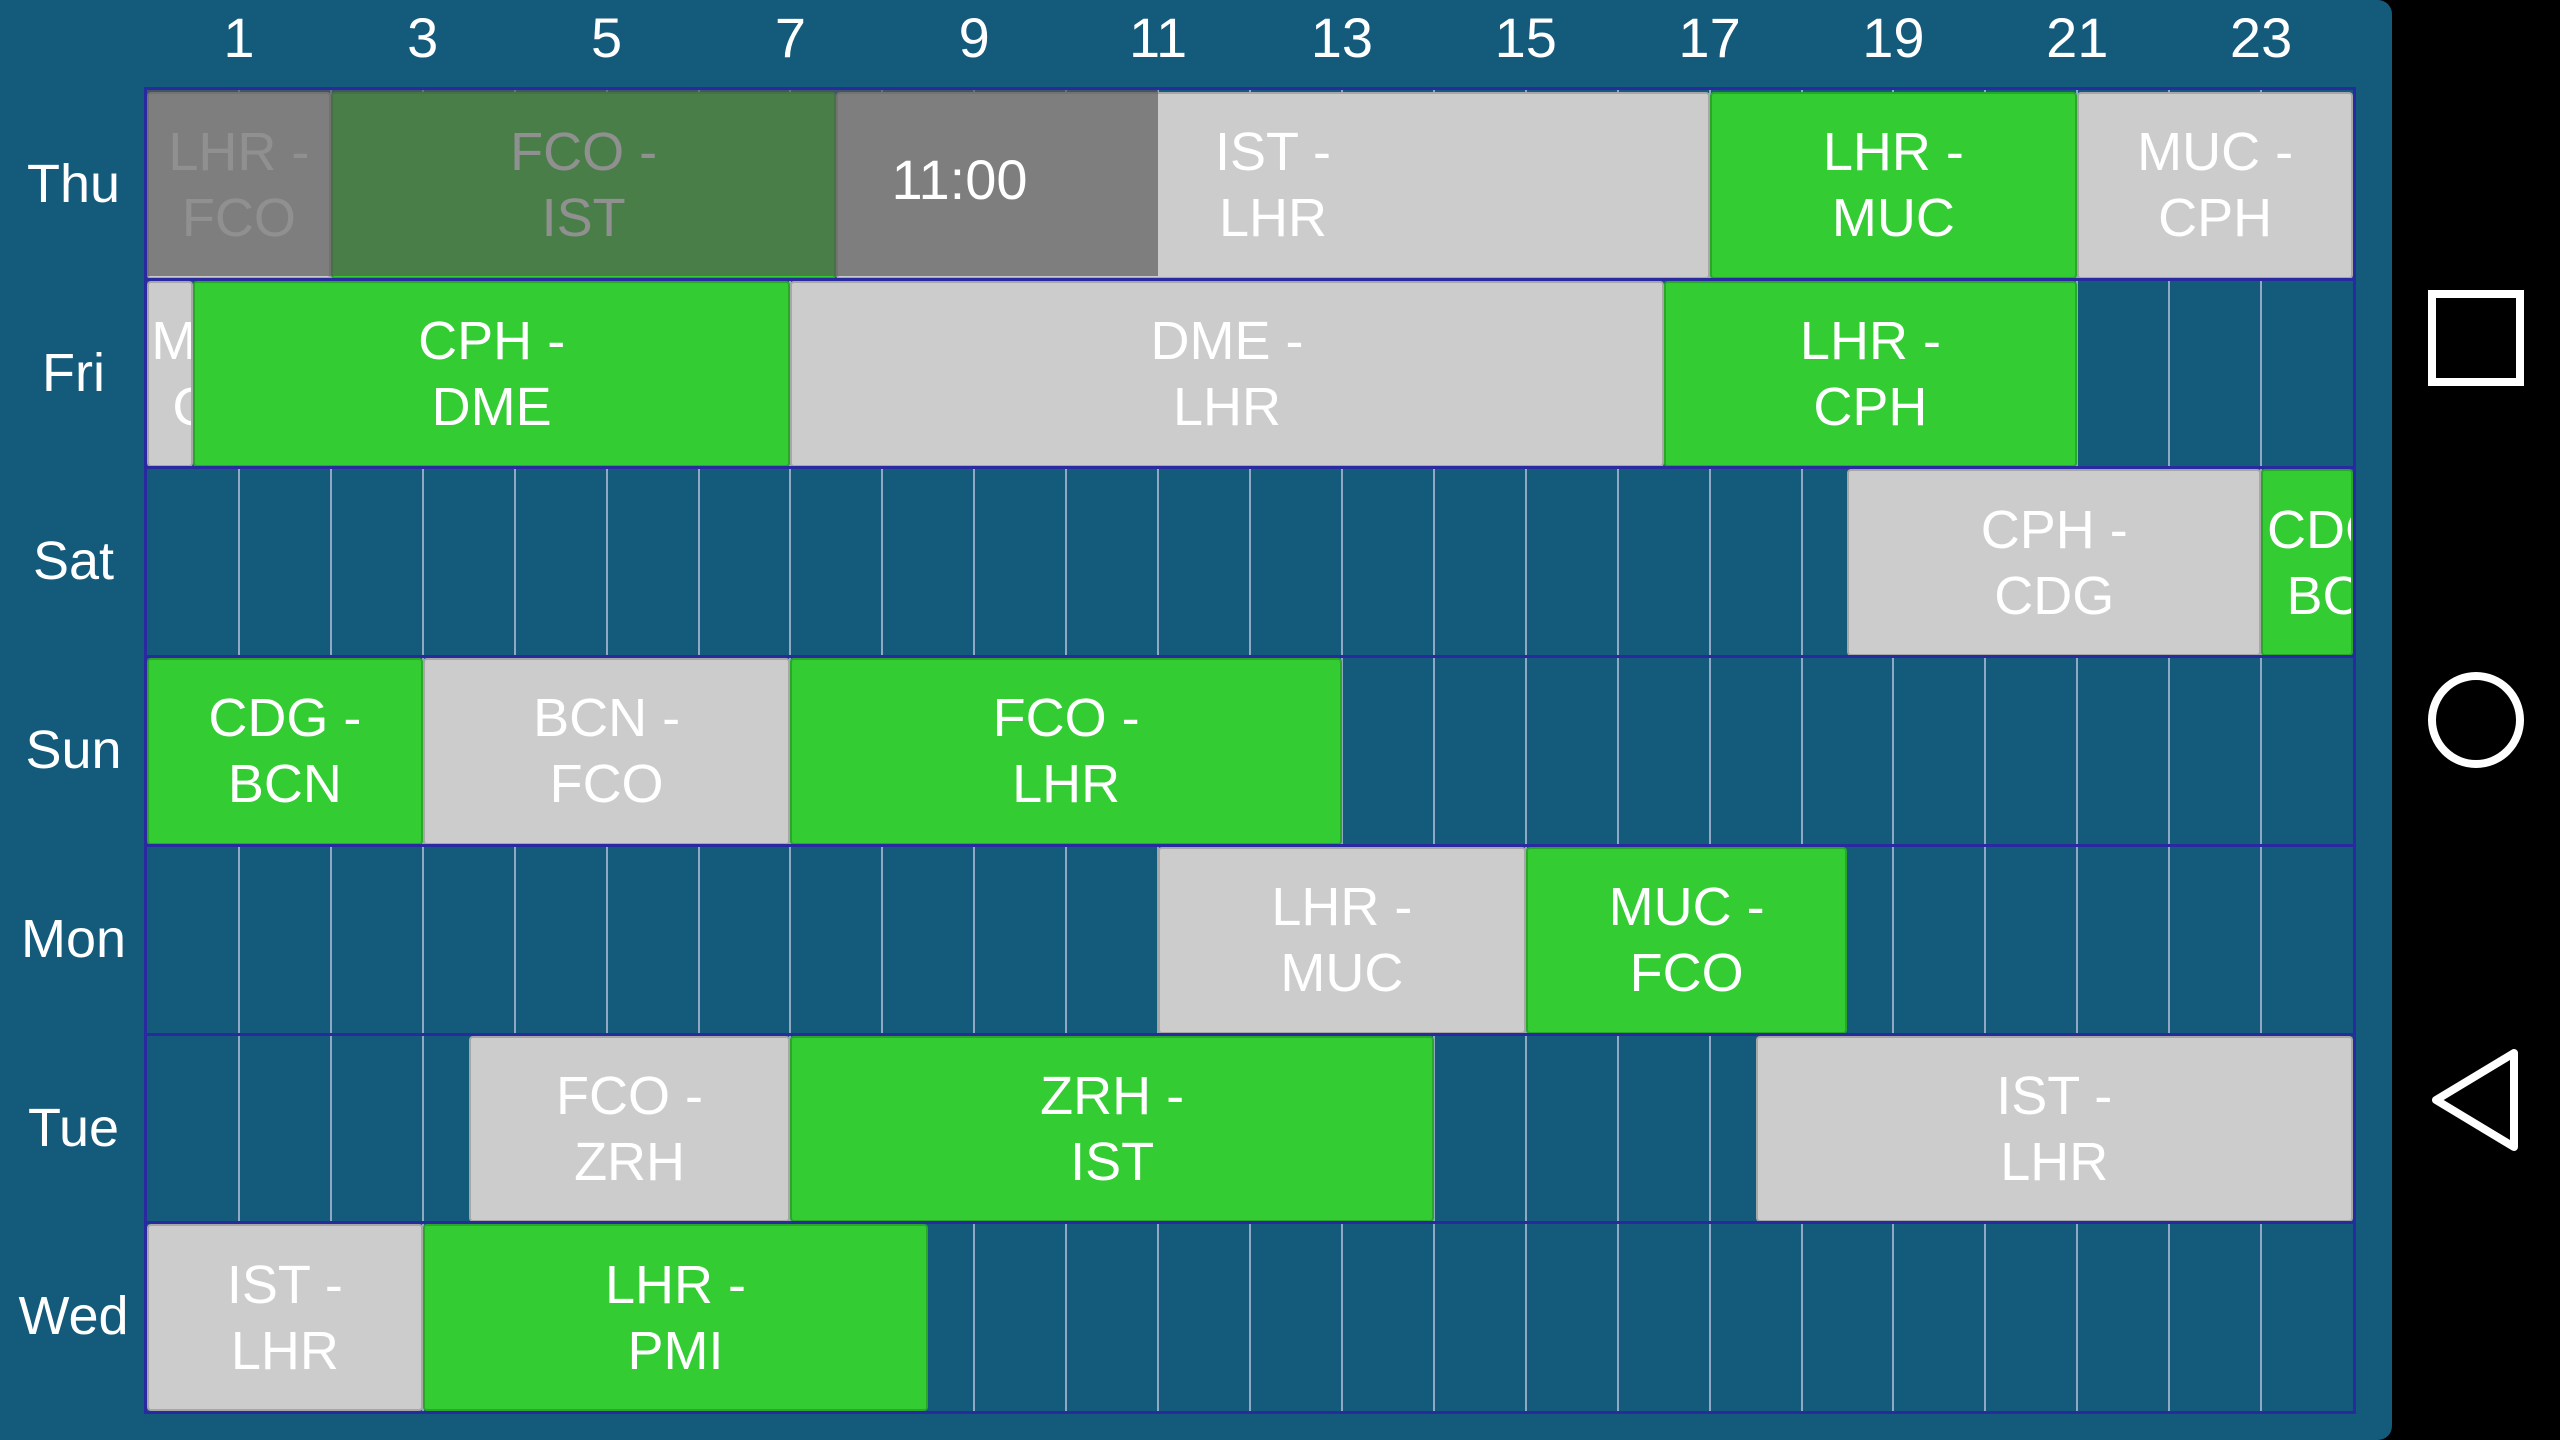 The image size is (2560, 1440). I want to click on flight-block: MUC - FCO, so click(1686, 940).